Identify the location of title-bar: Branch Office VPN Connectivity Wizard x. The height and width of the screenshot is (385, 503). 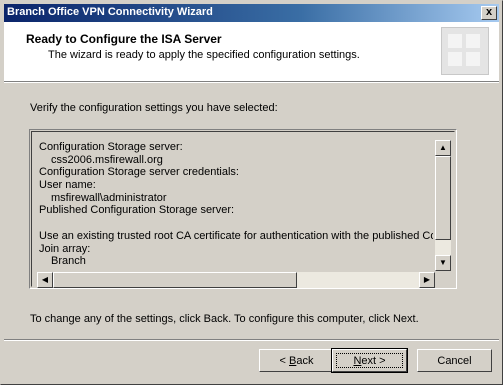
(251, 13).